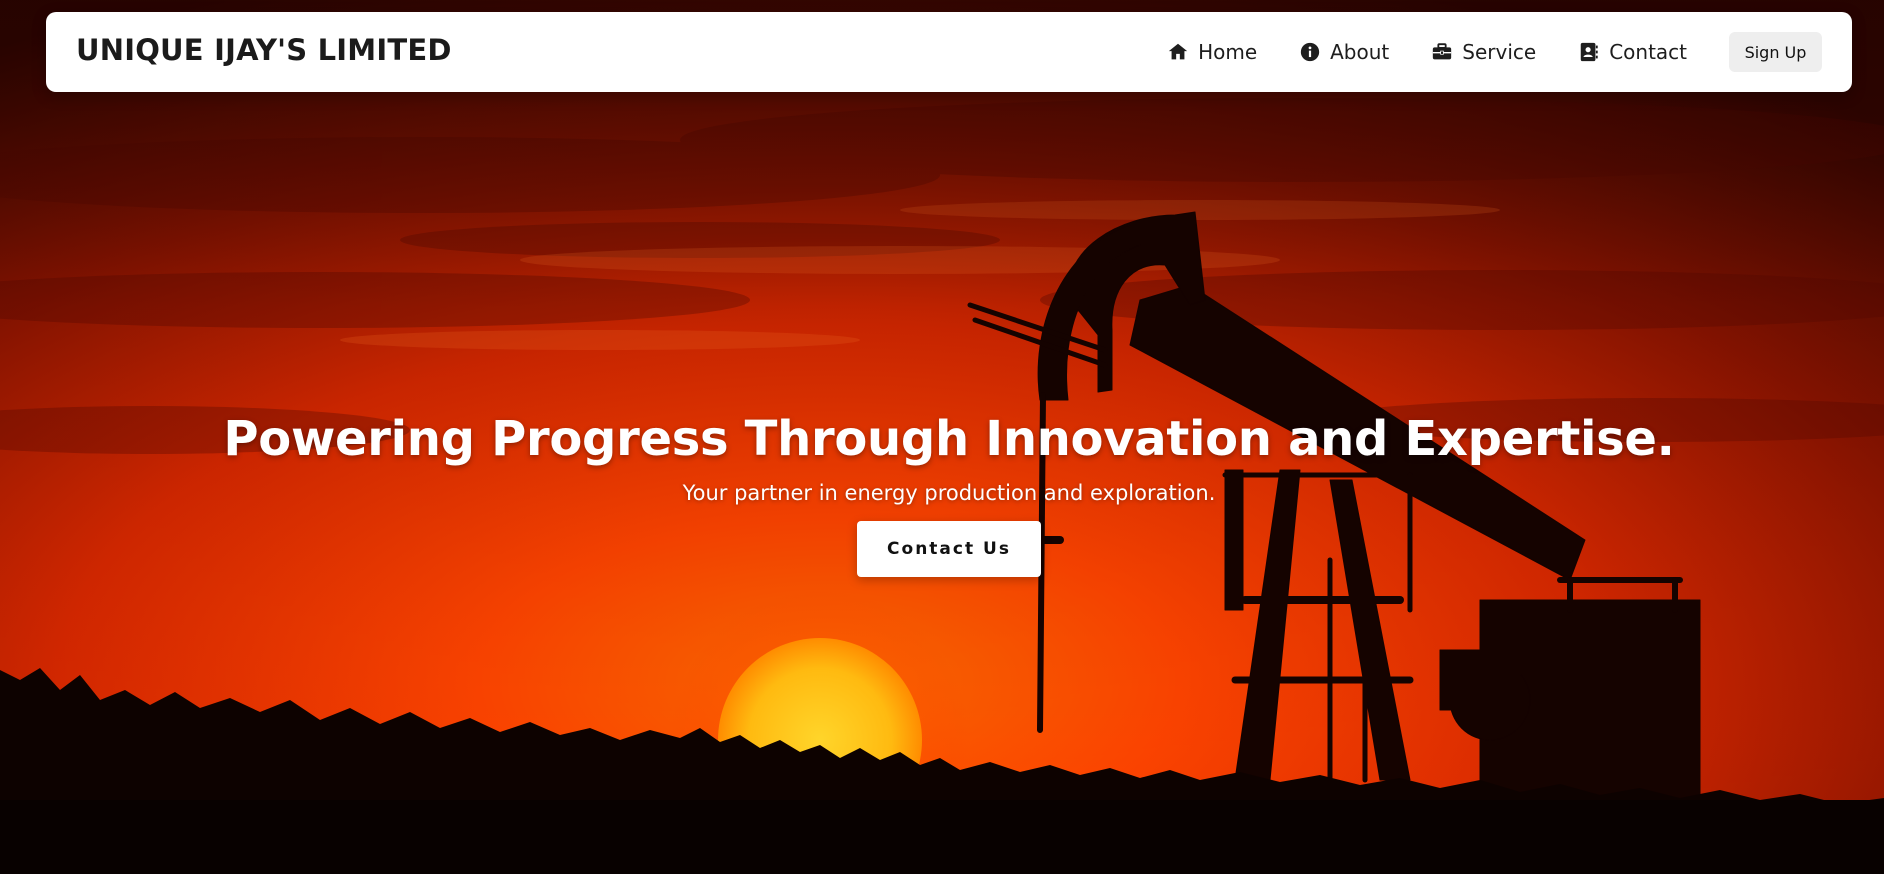 This screenshot has height=874, width=1884. I want to click on brand-name: UNIQUE IJAY'S LIMITED, so click(264, 50).